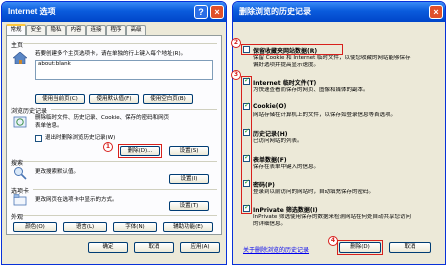 The width and height of the screenshot is (448, 266). What do you see at coordinates (360, 247) in the screenshot?
I see `confirm-delete-highlight` at bounding box center [360, 247].